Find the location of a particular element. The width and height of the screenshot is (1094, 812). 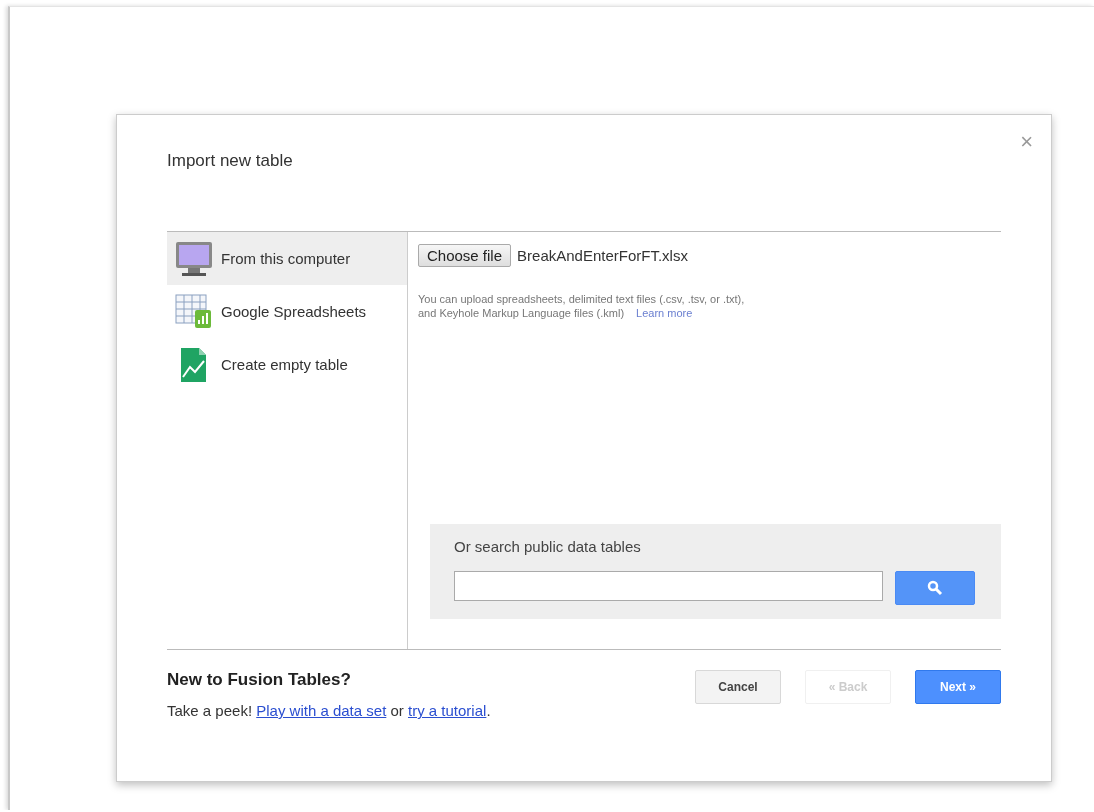

help-text: and Keyhole Markup Language files (.kml) is located at coordinates (521, 313).